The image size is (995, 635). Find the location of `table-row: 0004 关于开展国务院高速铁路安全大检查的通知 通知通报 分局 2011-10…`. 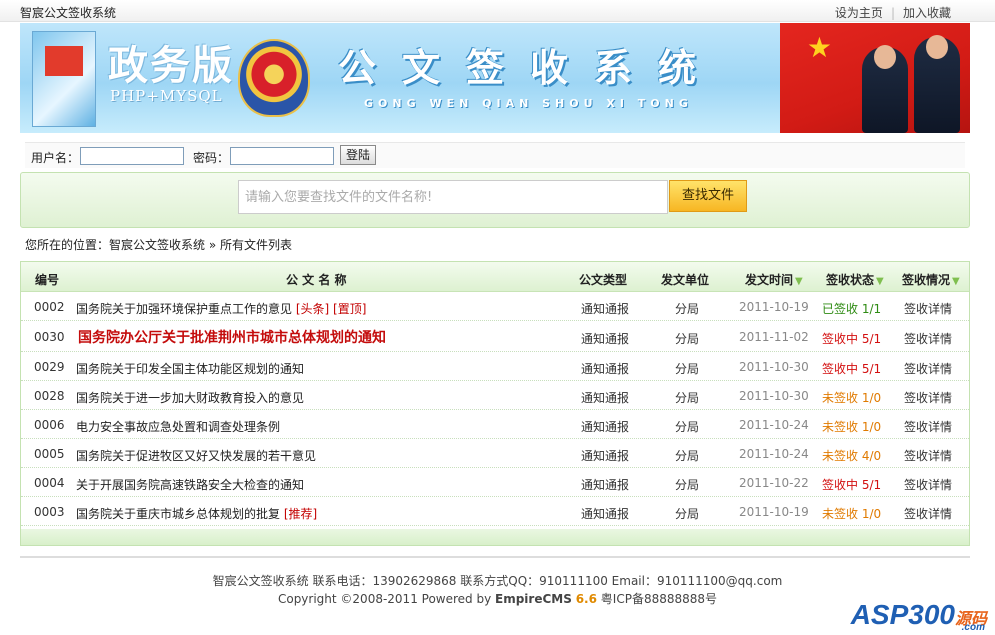

table-row: 0004 关于开展国务院高速铁路安全大检查的通知 通知通报 分局 2011-10… is located at coordinates (495, 482).